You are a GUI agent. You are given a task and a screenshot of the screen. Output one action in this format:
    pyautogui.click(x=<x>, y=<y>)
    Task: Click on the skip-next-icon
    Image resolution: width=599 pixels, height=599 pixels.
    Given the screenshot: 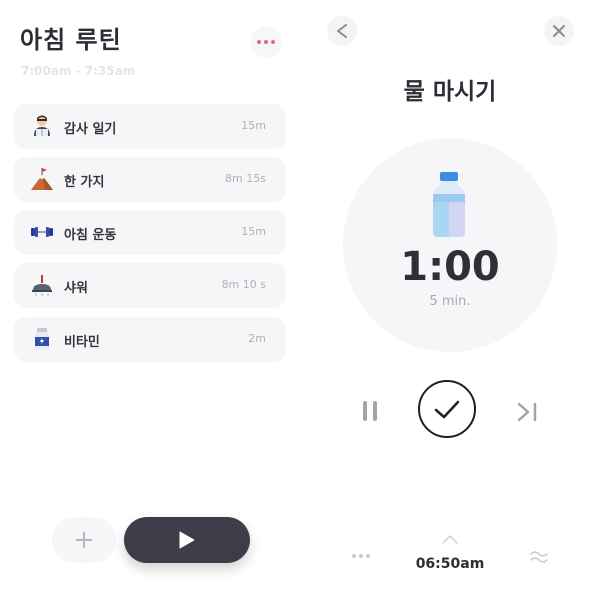 What is the action you would take?
    pyautogui.click(x=527, y=412)
    